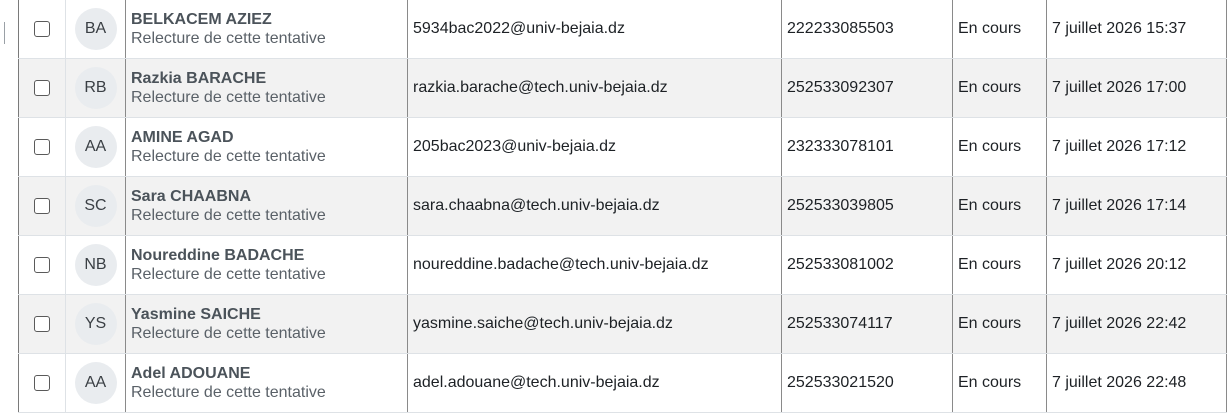 Image resolution: width=1227 pixels, height=413 pixels. I want to click on started-date-cell: 7 juillet 2026 22:42, so click(1136, 324).